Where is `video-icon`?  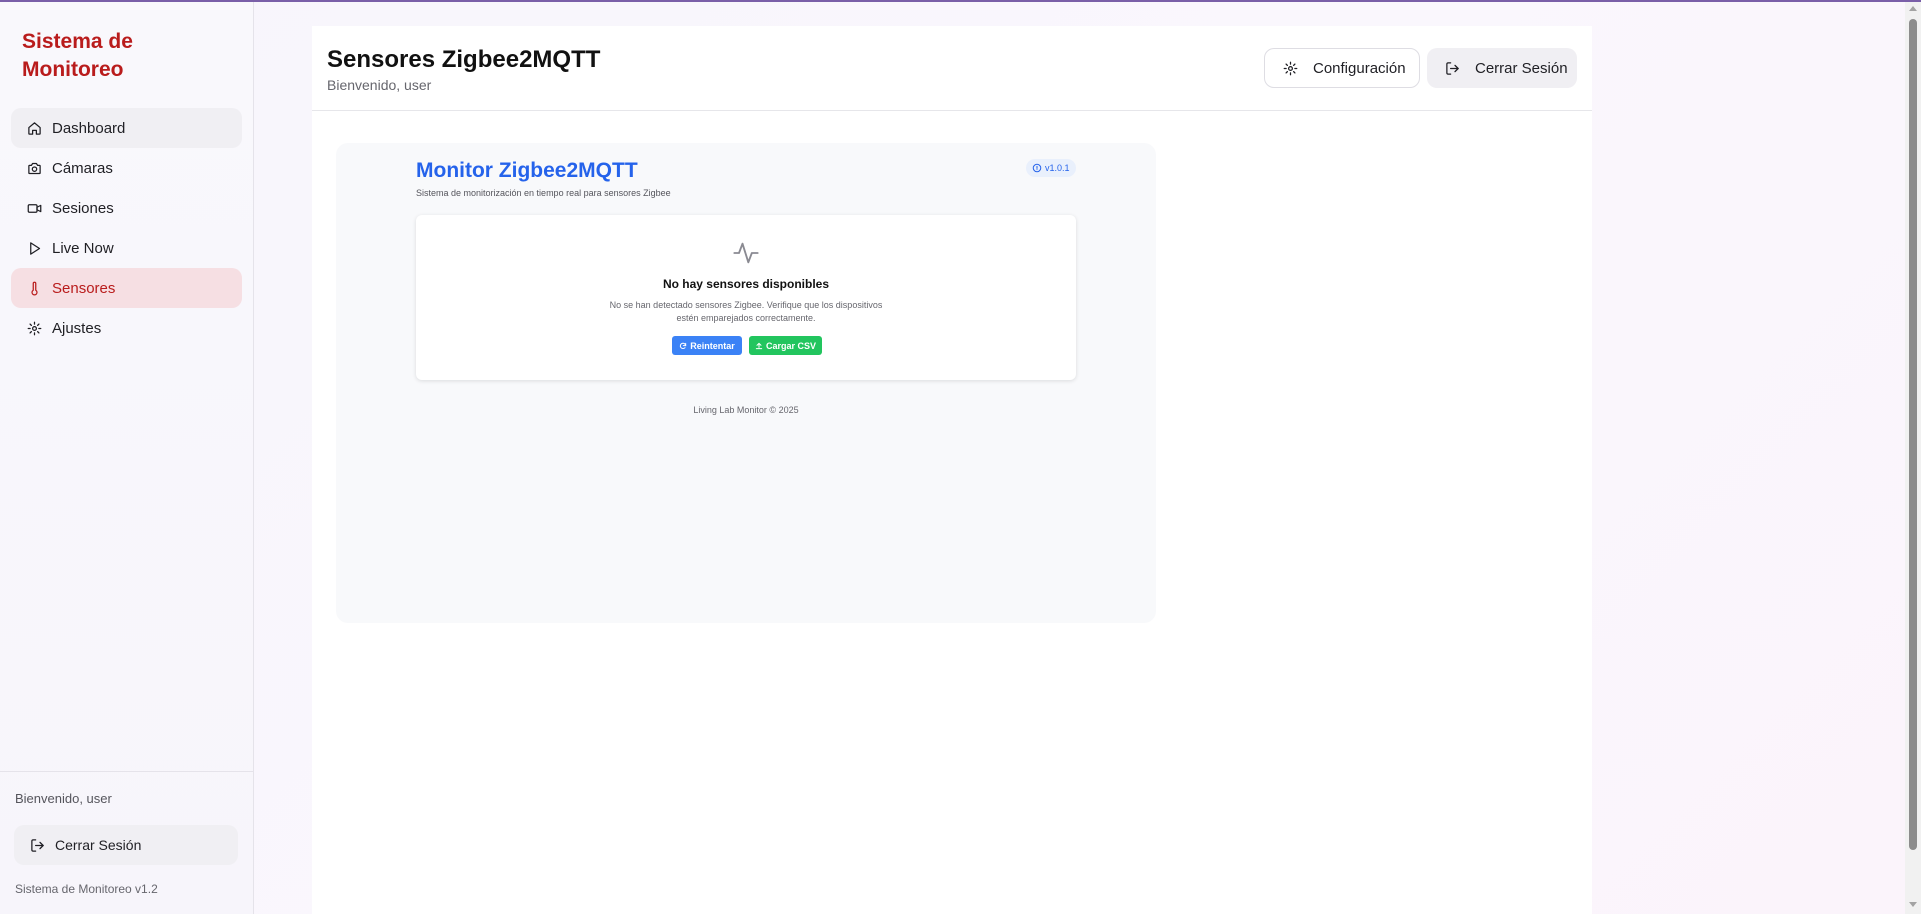 video-icon is located at coordinates (34, 208).